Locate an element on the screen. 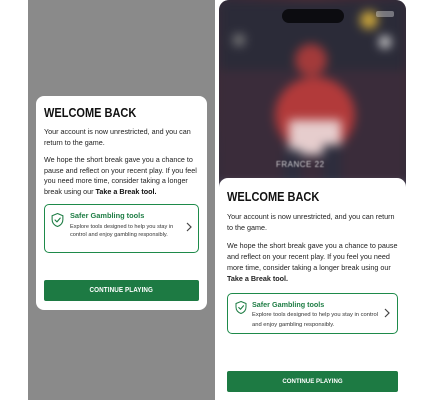 Image resolution: width=433 pixels, height=400 pixels. phone-notch is located at coordinates (313, 16).